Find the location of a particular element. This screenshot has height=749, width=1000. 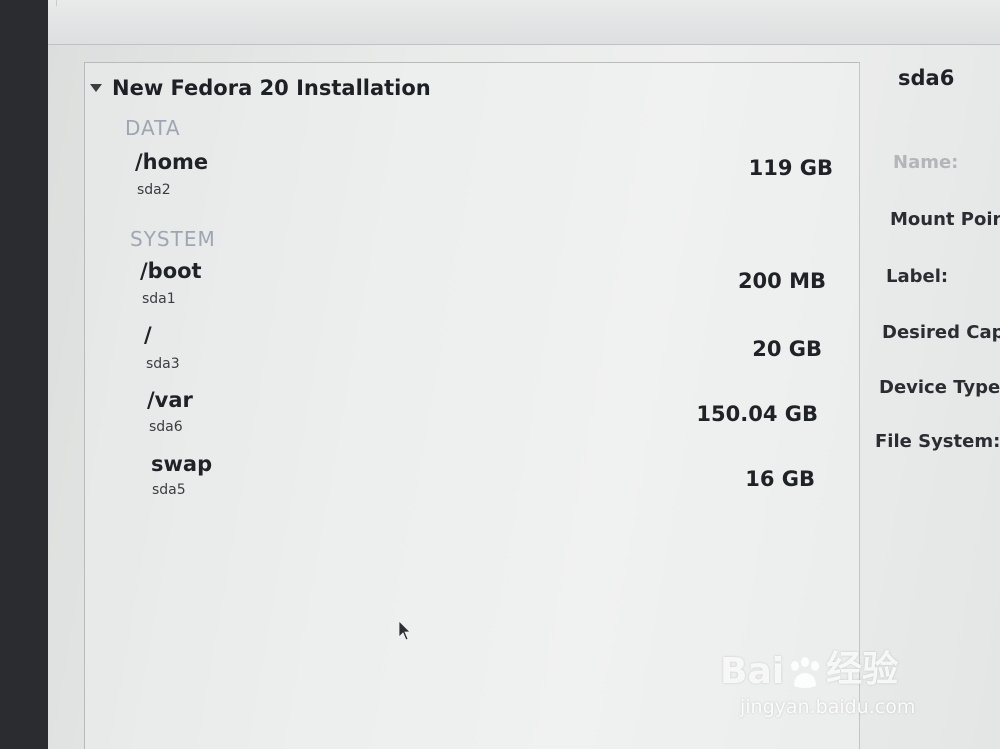

group-label-data: DATA is located at coordinates (153, 128).